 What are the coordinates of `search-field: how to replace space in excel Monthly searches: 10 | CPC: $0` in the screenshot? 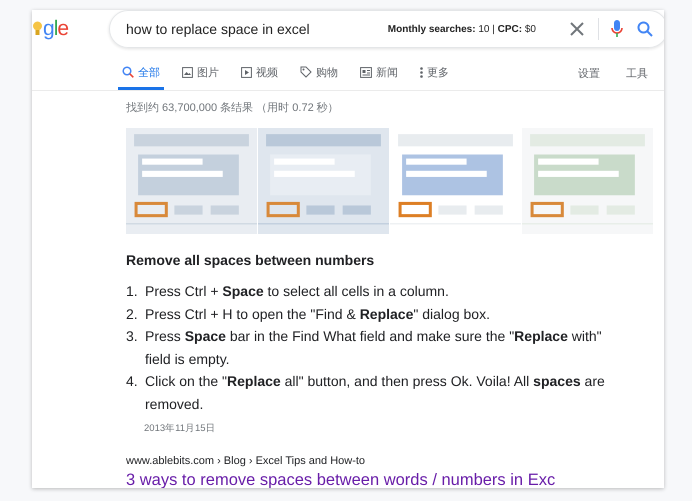 It's located at (386, 29).